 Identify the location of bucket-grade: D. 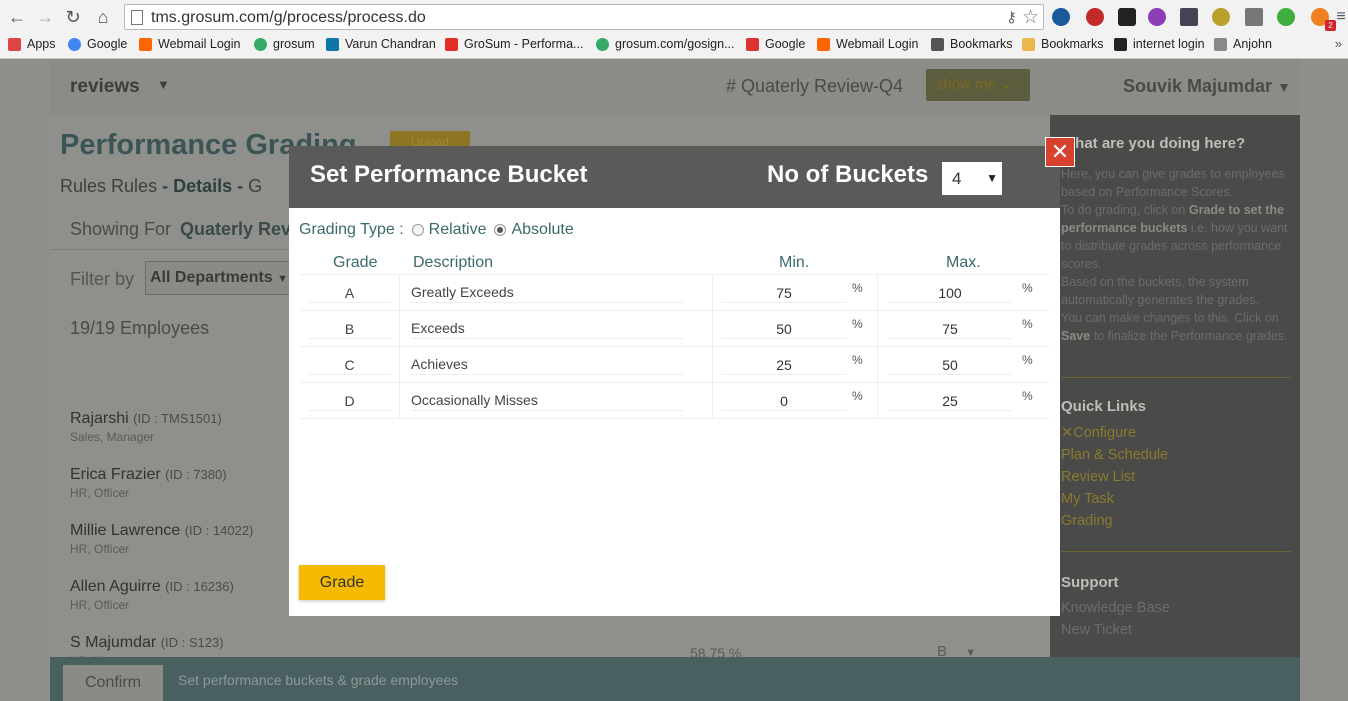
(350, 401).